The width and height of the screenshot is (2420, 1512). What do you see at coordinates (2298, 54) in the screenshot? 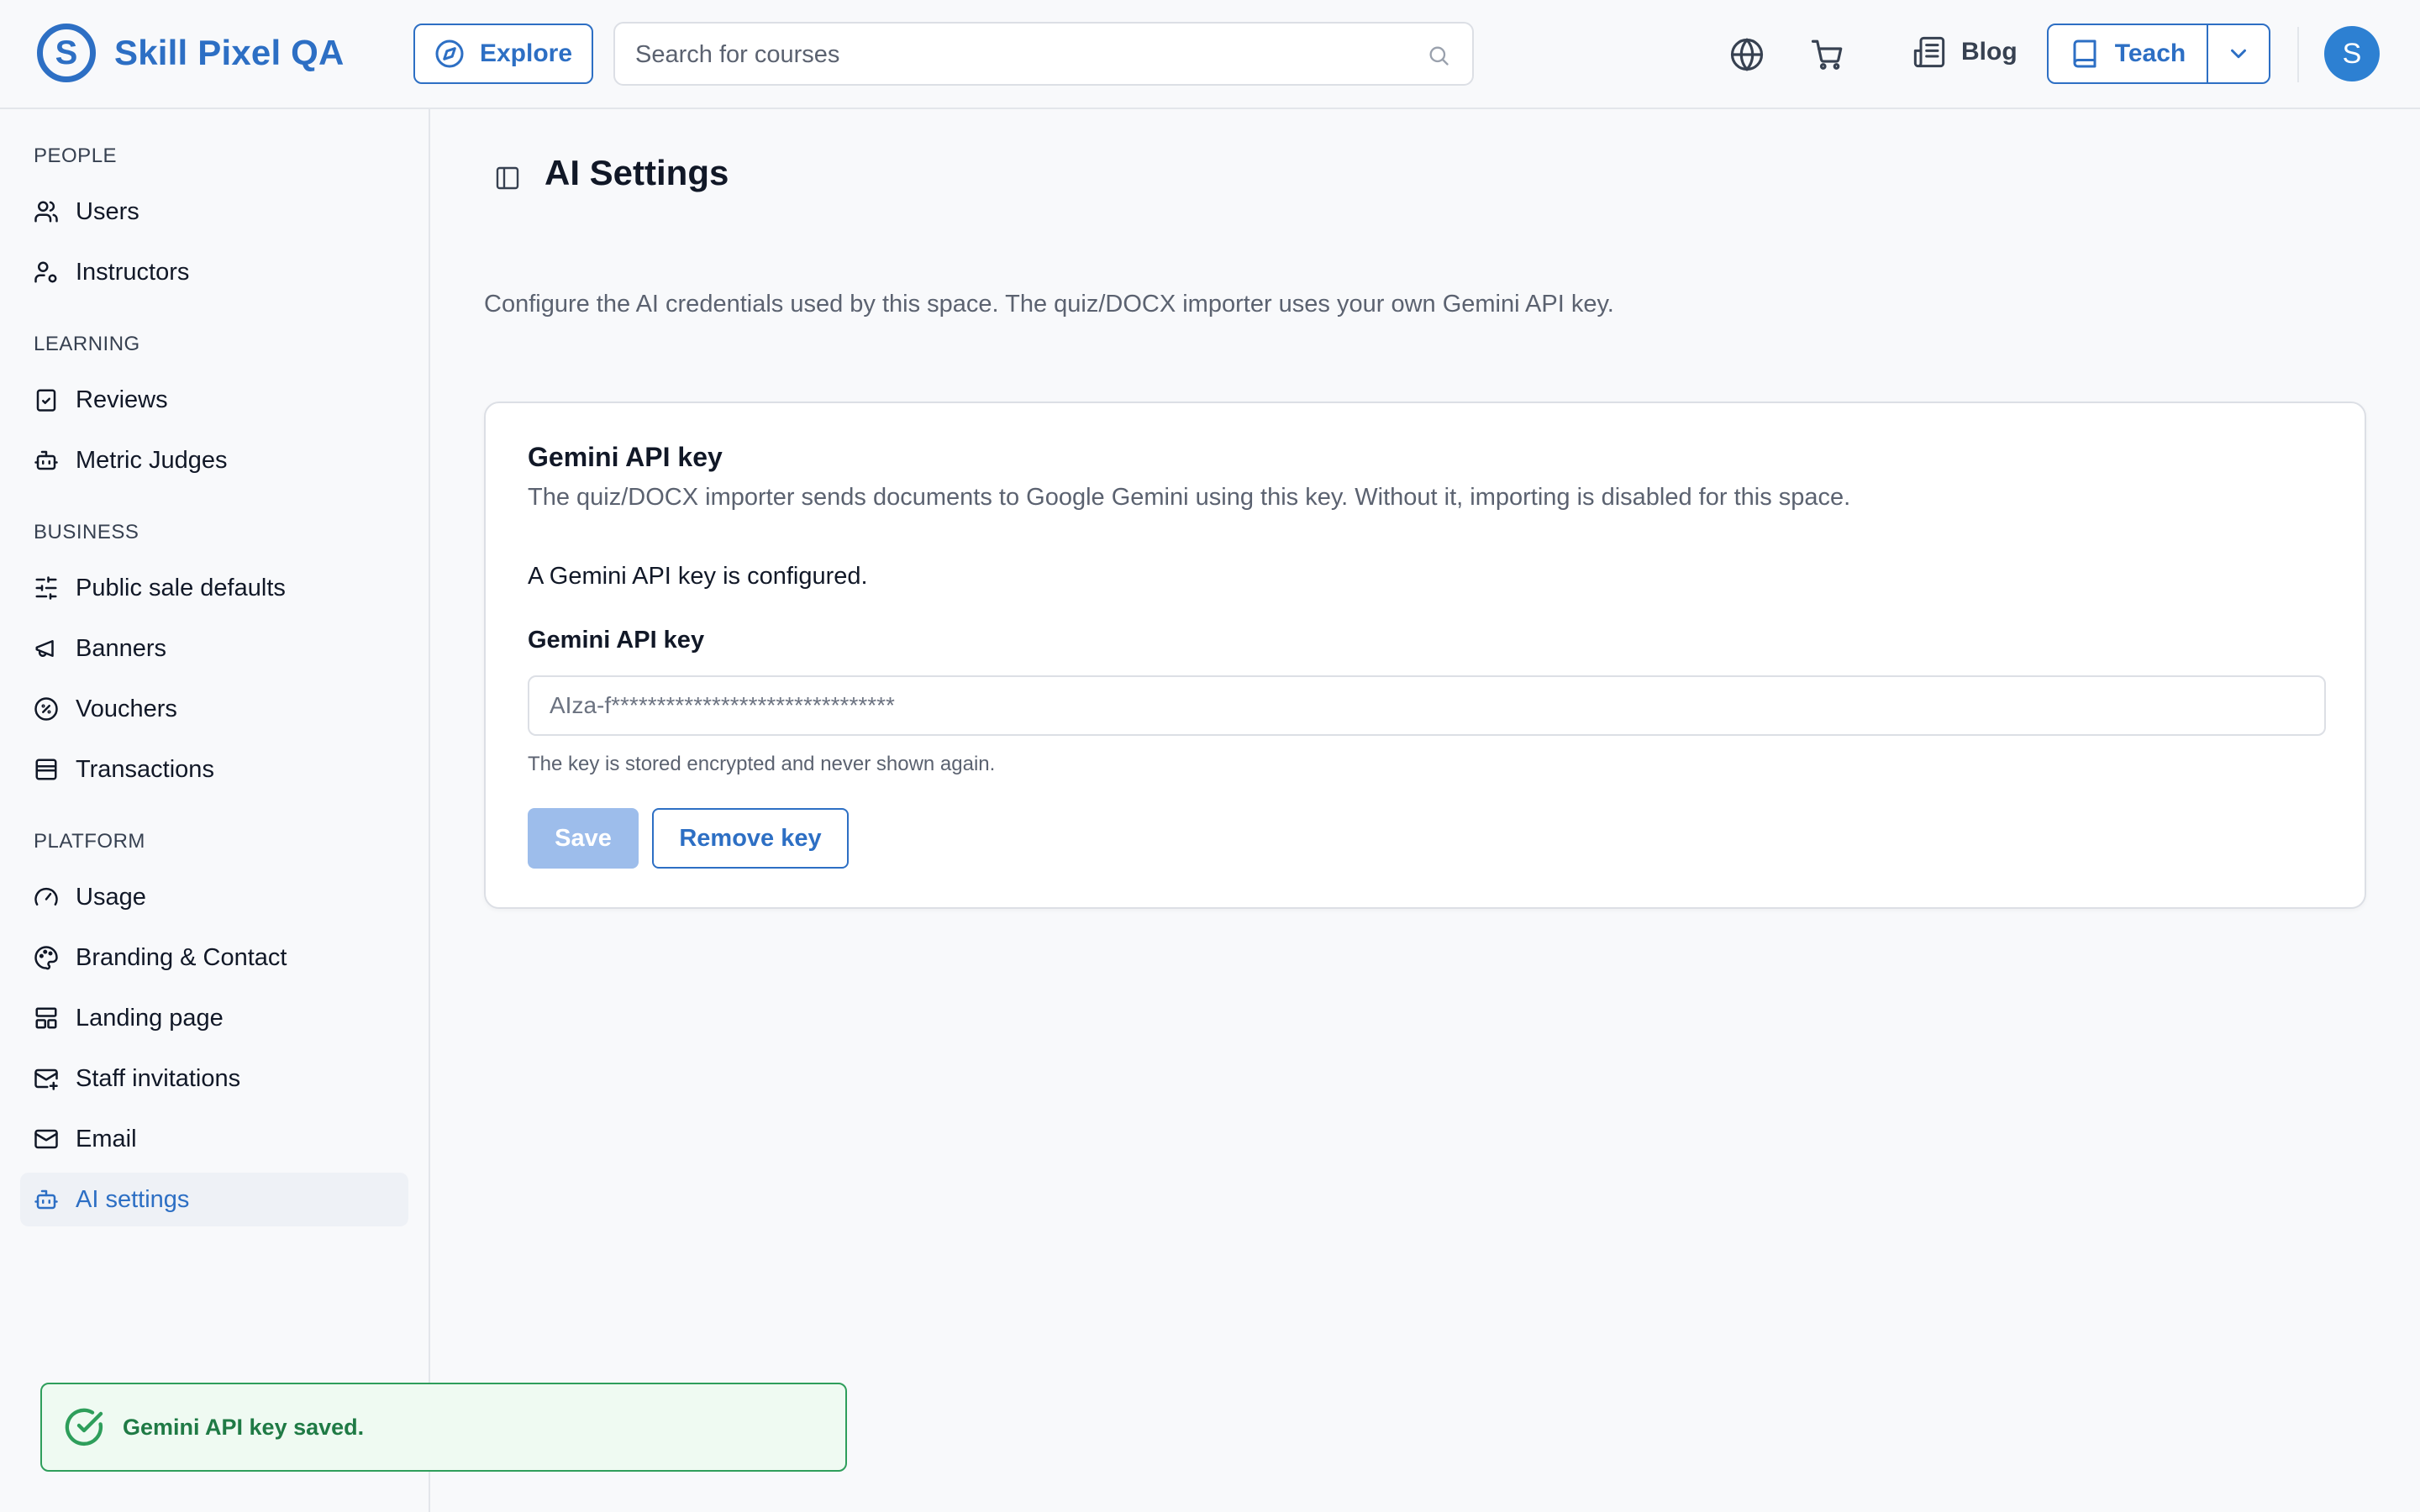
I see `header-divider` at bounding box center [2298, 54].